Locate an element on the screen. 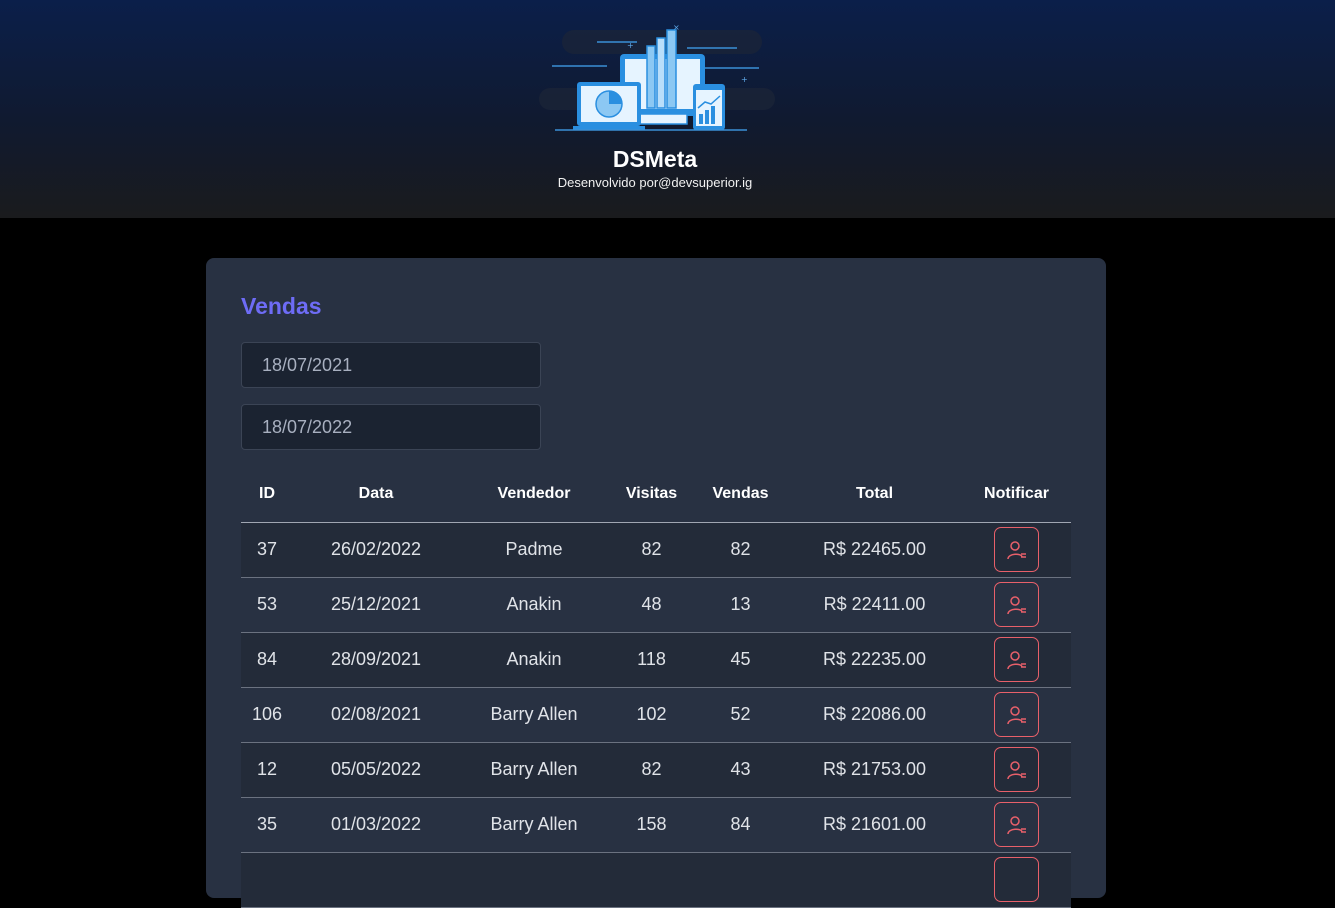 The image size is (1335, 908). cell-deals: 43 is located at coordinates (740, 770).